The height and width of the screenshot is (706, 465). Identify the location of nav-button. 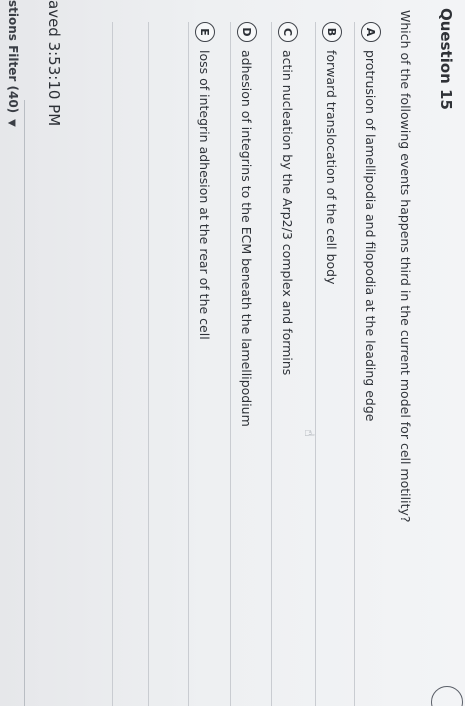
(447, 696).